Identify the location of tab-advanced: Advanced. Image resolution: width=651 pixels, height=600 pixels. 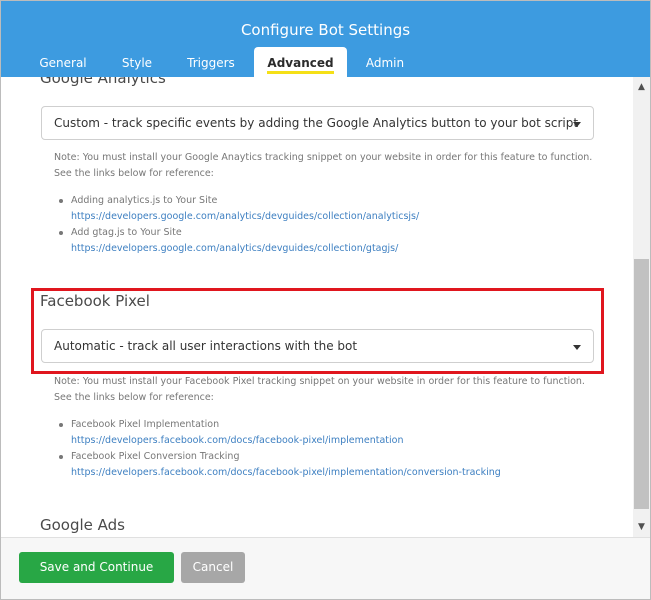
(300, 62).